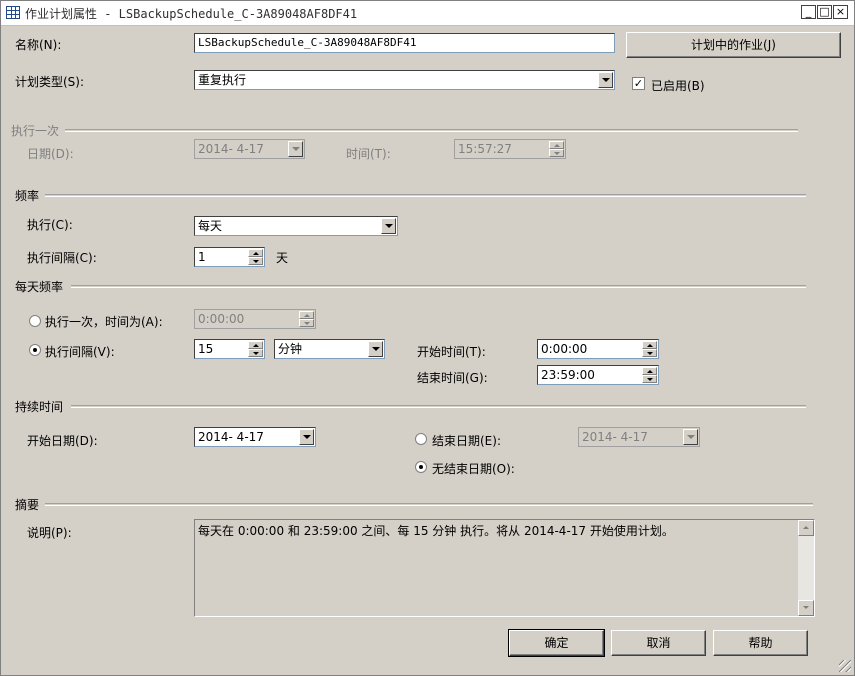 The width and height of the screenshot is (855, 676). Describe the element at coordinates (466, 441) in the screenshot. I see `end-date-label: 结束日期(E):` at that location.